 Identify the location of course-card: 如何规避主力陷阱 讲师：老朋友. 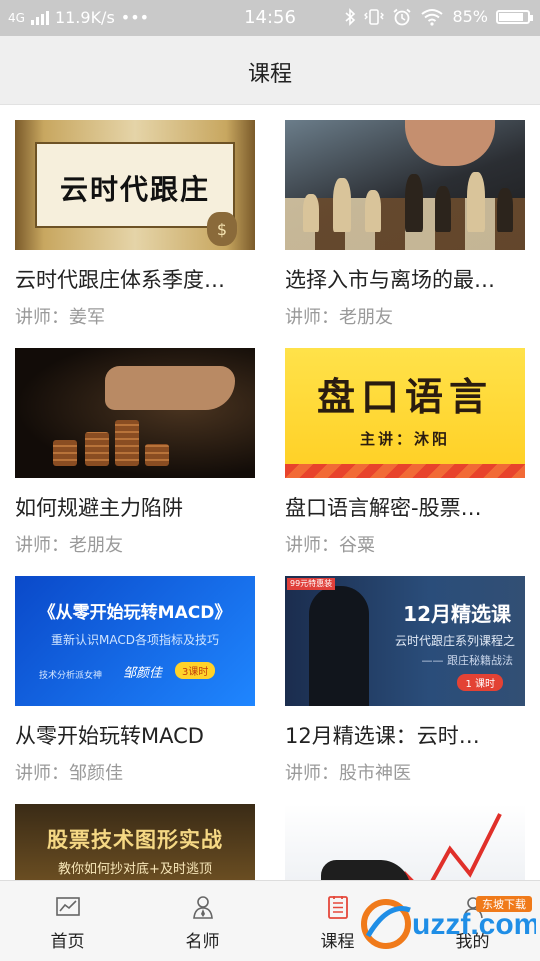
(135, 452).